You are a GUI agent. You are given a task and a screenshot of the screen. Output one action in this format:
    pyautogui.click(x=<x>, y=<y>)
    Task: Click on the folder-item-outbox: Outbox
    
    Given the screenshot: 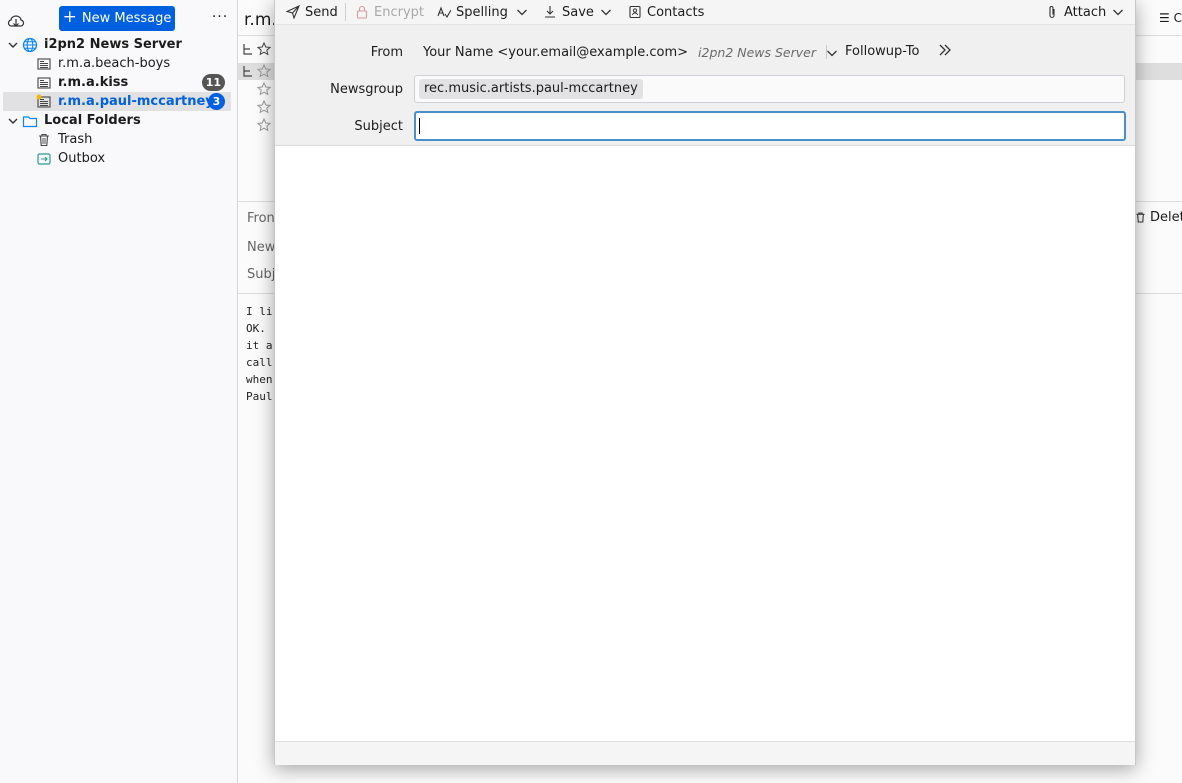 What is the action you would take?
    pyautogui.click(x=117, y=158)
    